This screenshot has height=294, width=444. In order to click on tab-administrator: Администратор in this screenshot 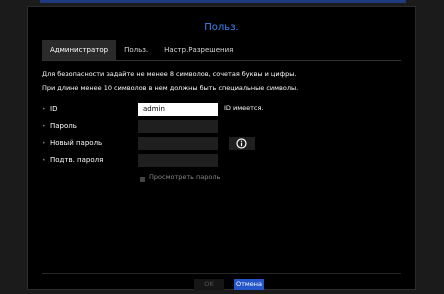, I will do `click(79, 50)`.